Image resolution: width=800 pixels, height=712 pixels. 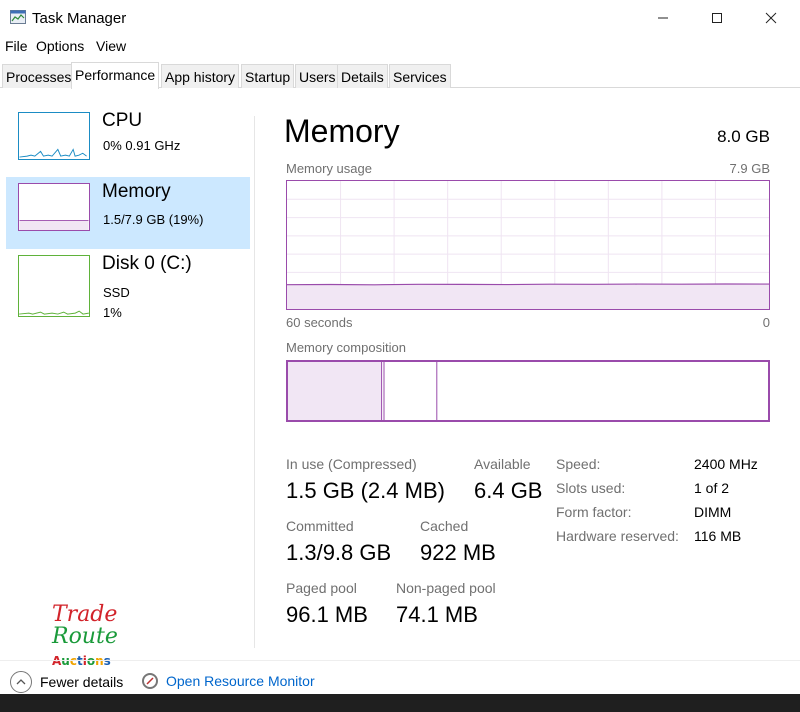 What do you see at coordinates (420, 76) in the screenshot?
I see `tab-services: Services` at bounding box center [420, 76].